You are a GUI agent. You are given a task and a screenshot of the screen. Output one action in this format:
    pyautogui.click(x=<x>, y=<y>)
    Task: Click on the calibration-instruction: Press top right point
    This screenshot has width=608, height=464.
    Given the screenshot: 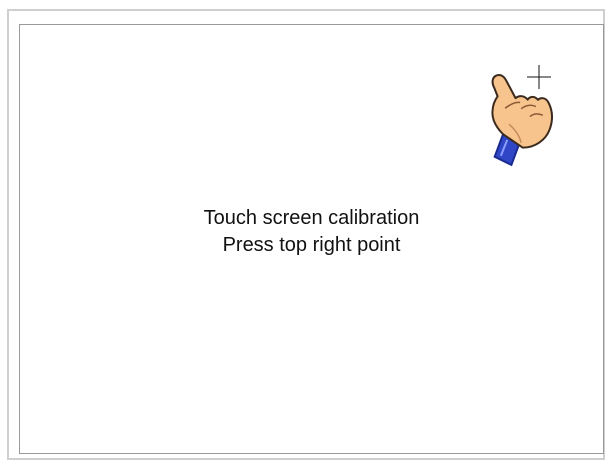 What is the action you would take?
    pyautogui.click(x=311, y=245)
    